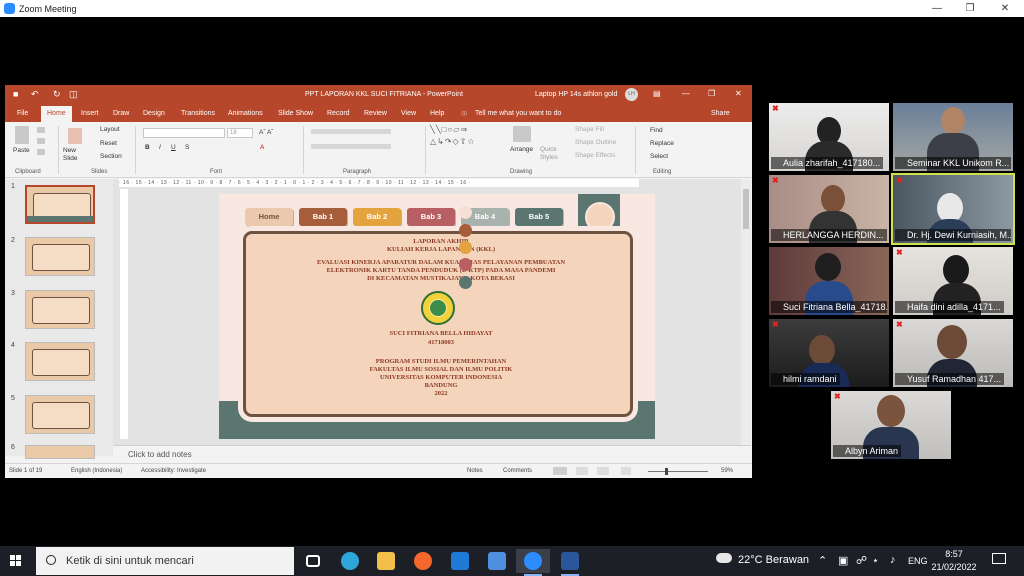 Image resolution: width=1024 pixels, height=576 pixels. I want to click on font-grow-icon: Aˆ Aˇ, so click(266, 132).